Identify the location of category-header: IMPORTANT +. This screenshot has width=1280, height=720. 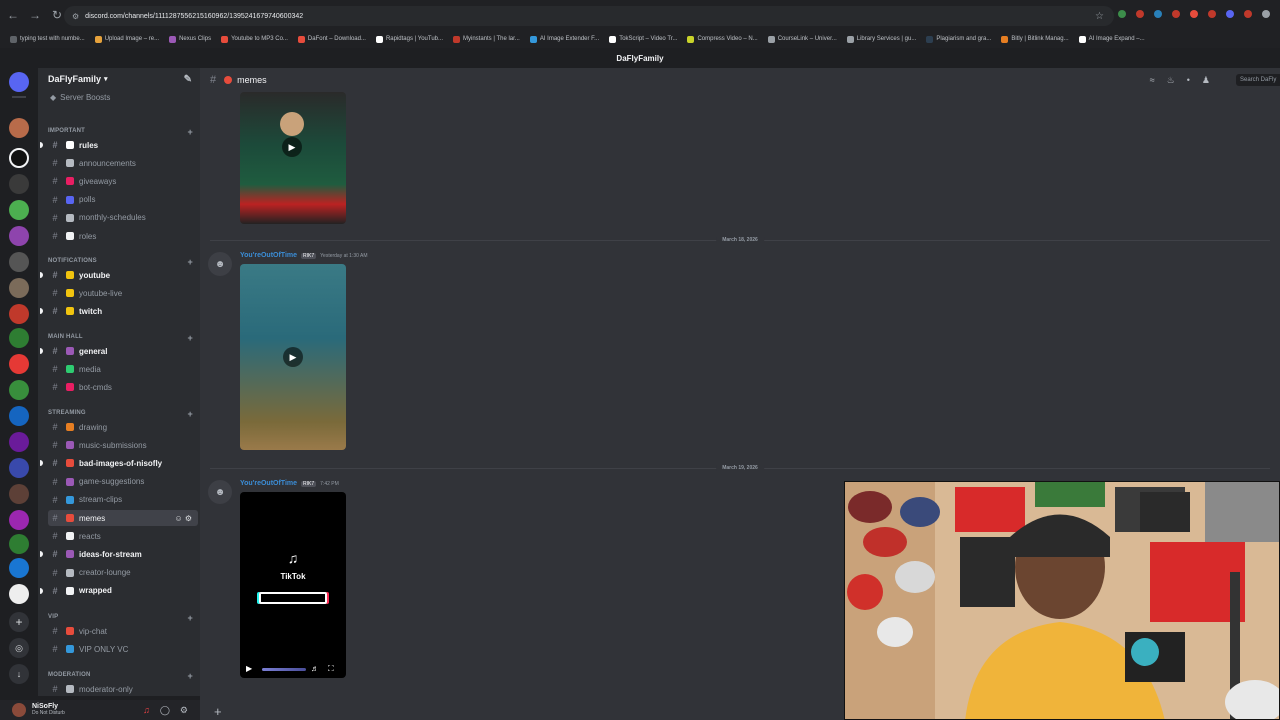
(120, 132).